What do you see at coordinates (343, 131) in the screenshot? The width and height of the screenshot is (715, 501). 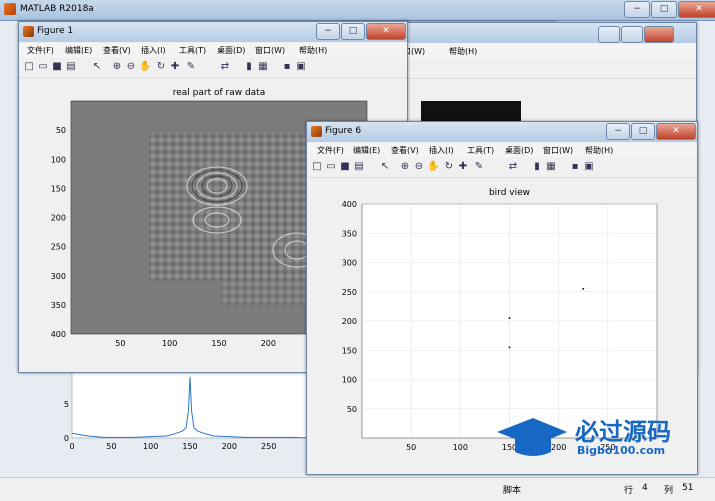 I see `figure6-title: Figure 6` at bounding box center [343, 131].